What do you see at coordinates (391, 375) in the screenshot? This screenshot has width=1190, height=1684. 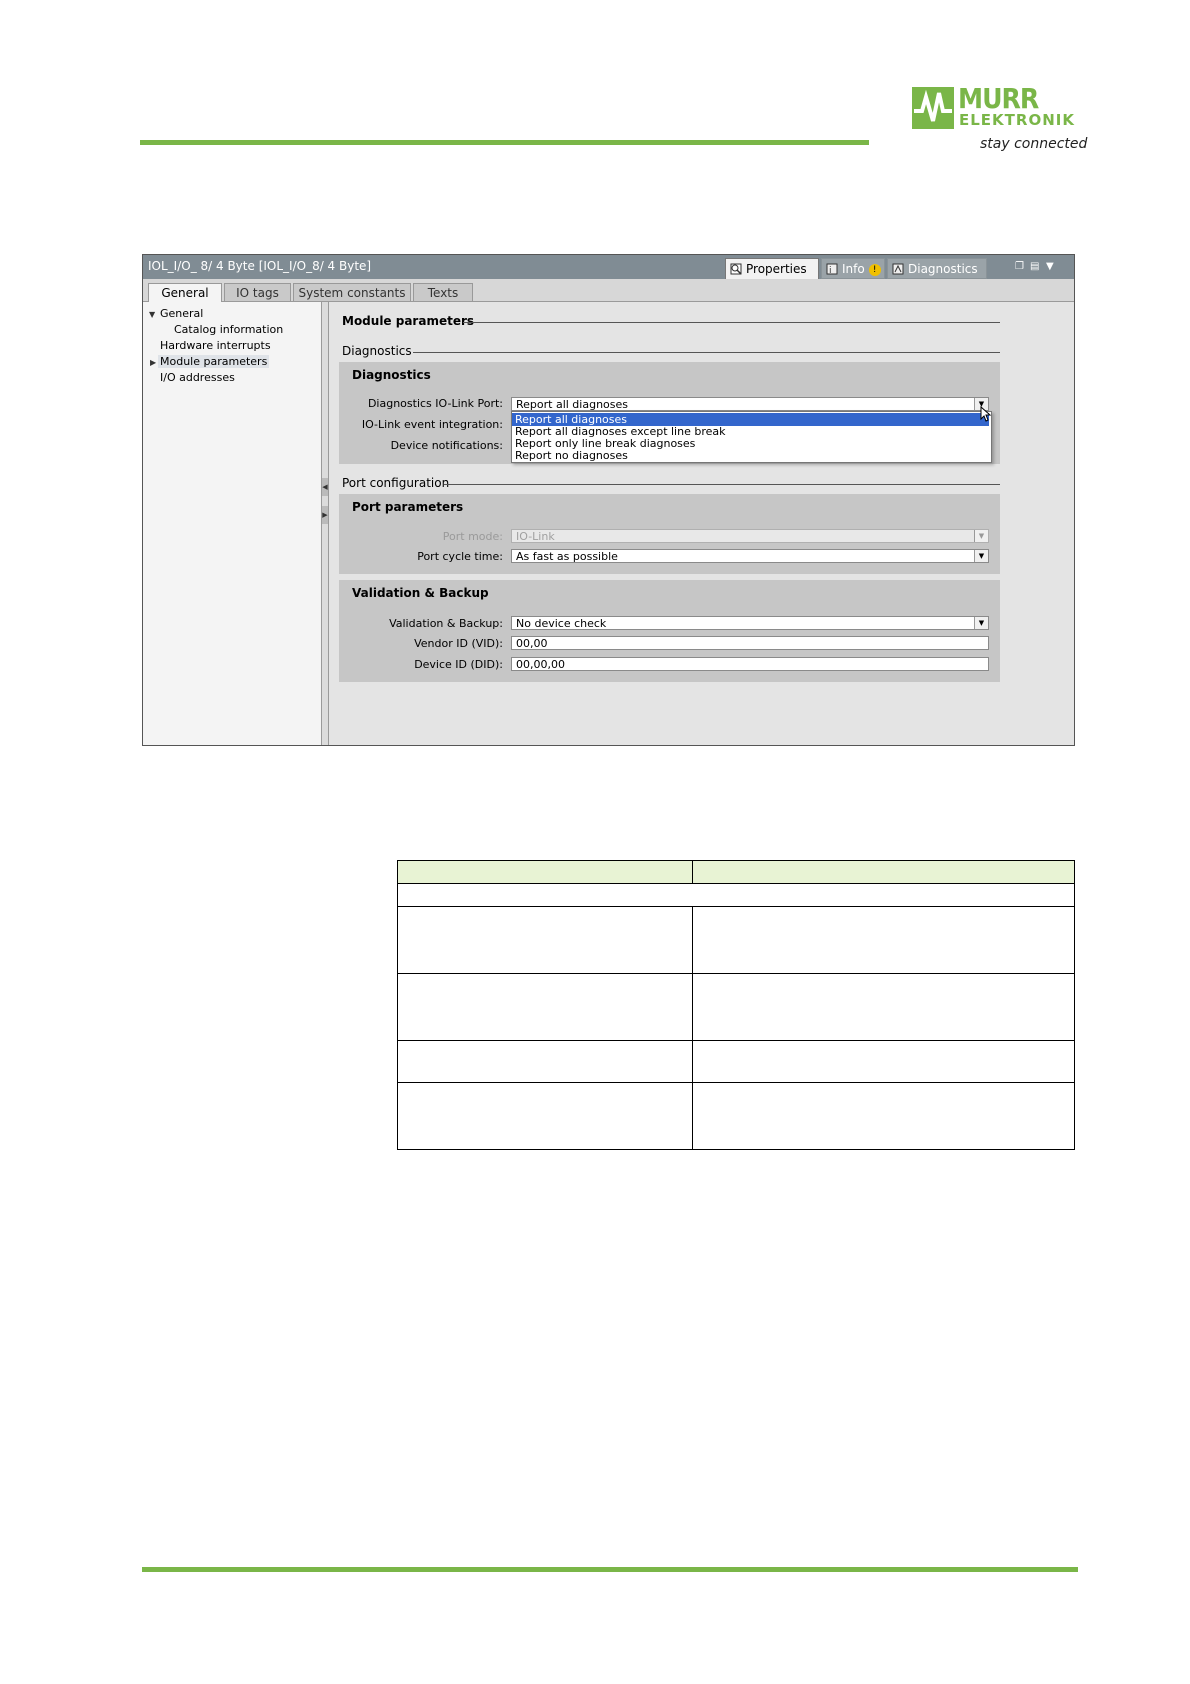 I see `diagnostics-group-title: Diagnostics` at bounding box center [391, 375].